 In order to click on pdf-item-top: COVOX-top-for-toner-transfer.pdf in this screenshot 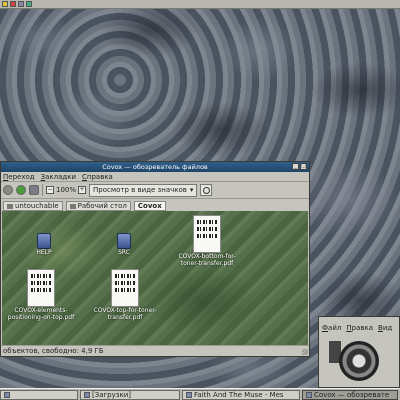, I will do `click(125, 295)`.